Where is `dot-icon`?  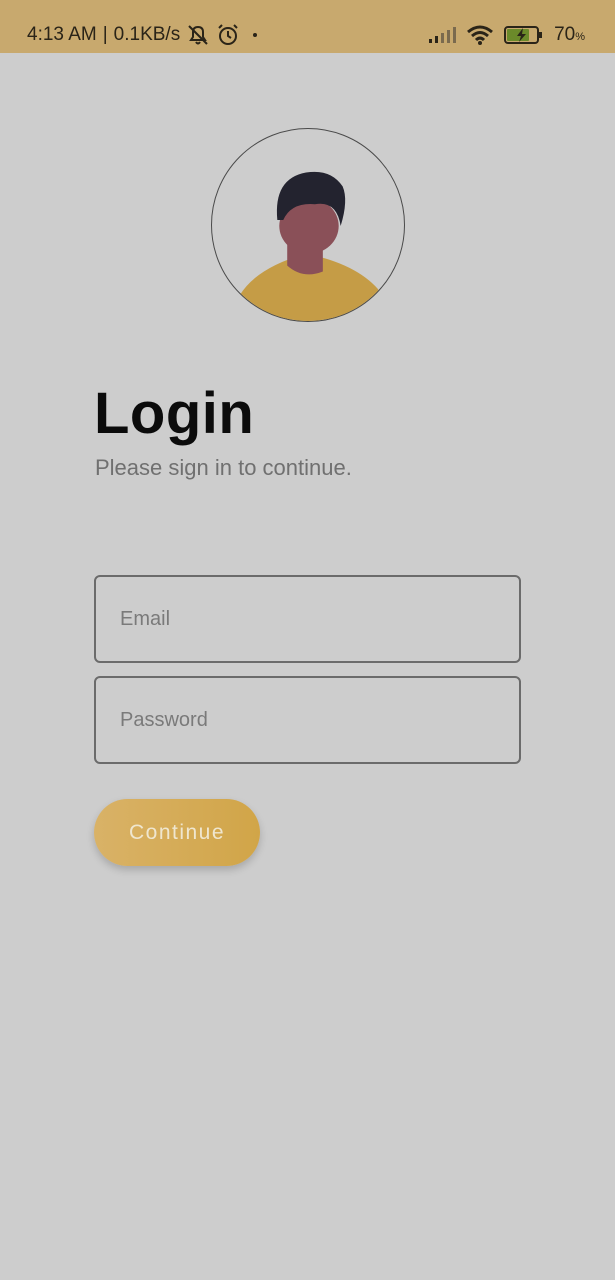 dot-icon is located at coordinates (255, 35).